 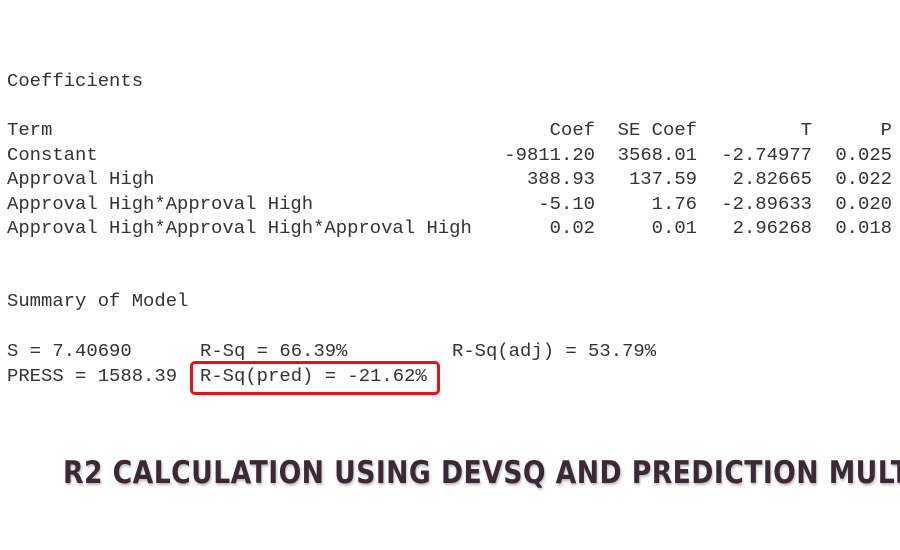 What do you see at coordinates (572, 228) in the screenshot?
I see `coef-cell: 0.02` at bounding box center [572, 228].